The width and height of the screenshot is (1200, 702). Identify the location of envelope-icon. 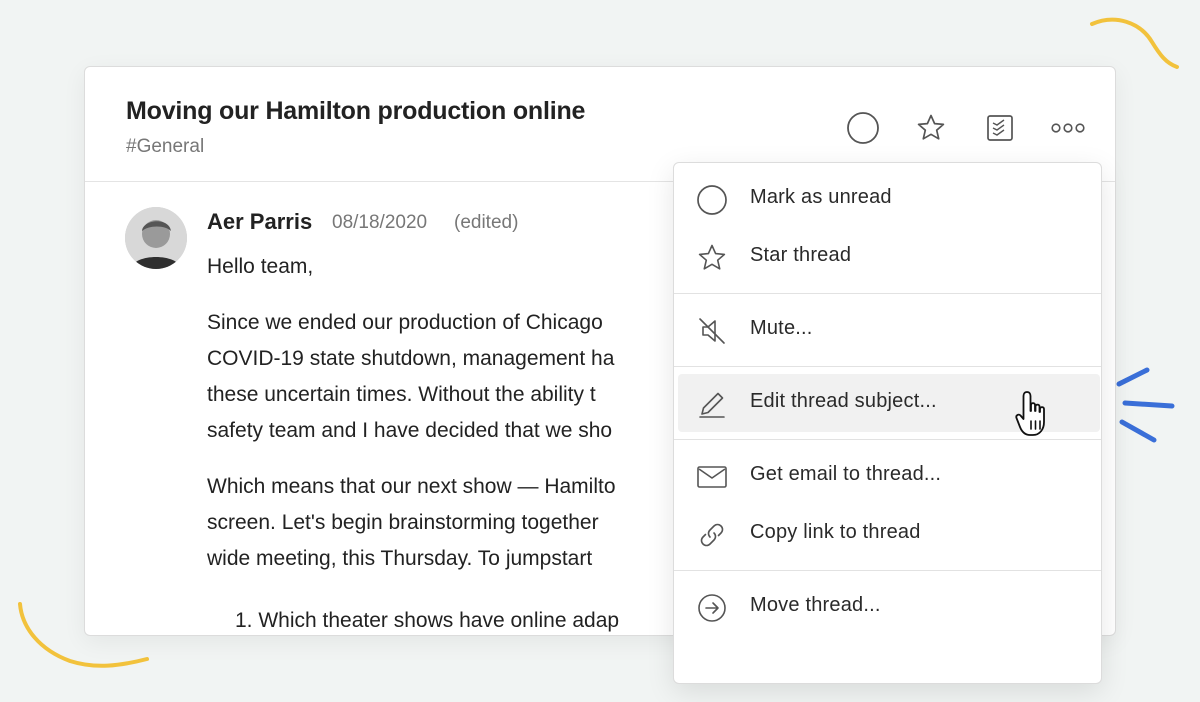
(712, 477).